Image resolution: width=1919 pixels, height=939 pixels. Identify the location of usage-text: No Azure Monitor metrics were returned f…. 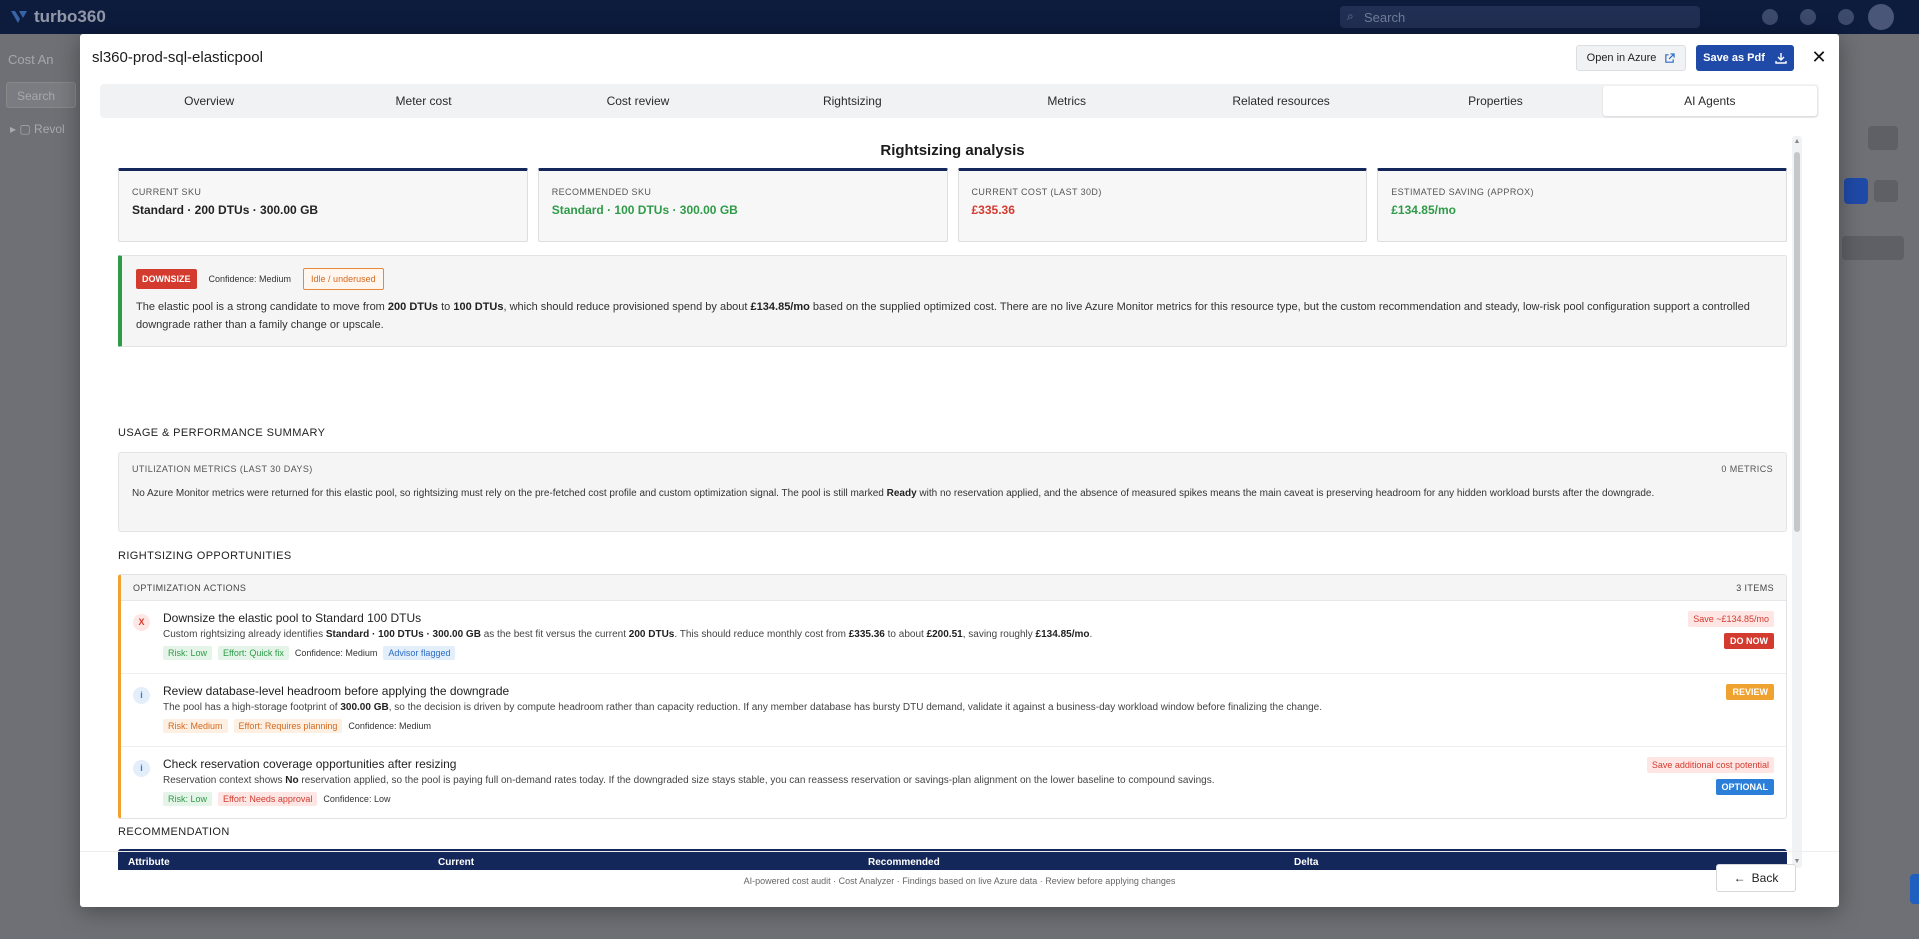
(893, 493).